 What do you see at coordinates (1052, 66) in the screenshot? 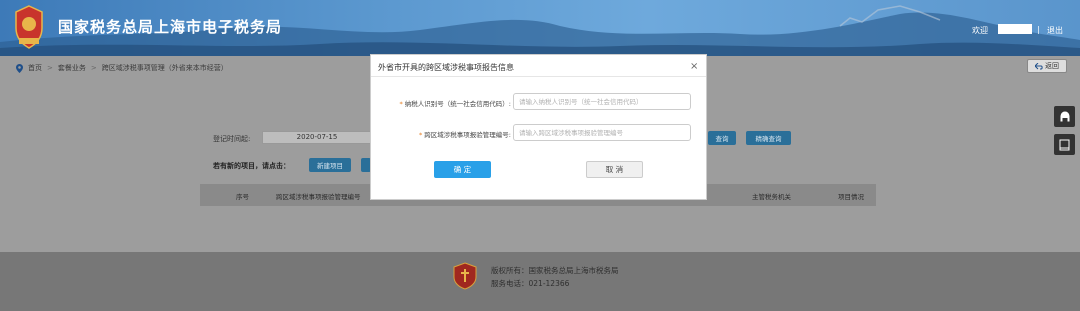
I see `back-button-label: 返回` at bounding box center [1052, 66].